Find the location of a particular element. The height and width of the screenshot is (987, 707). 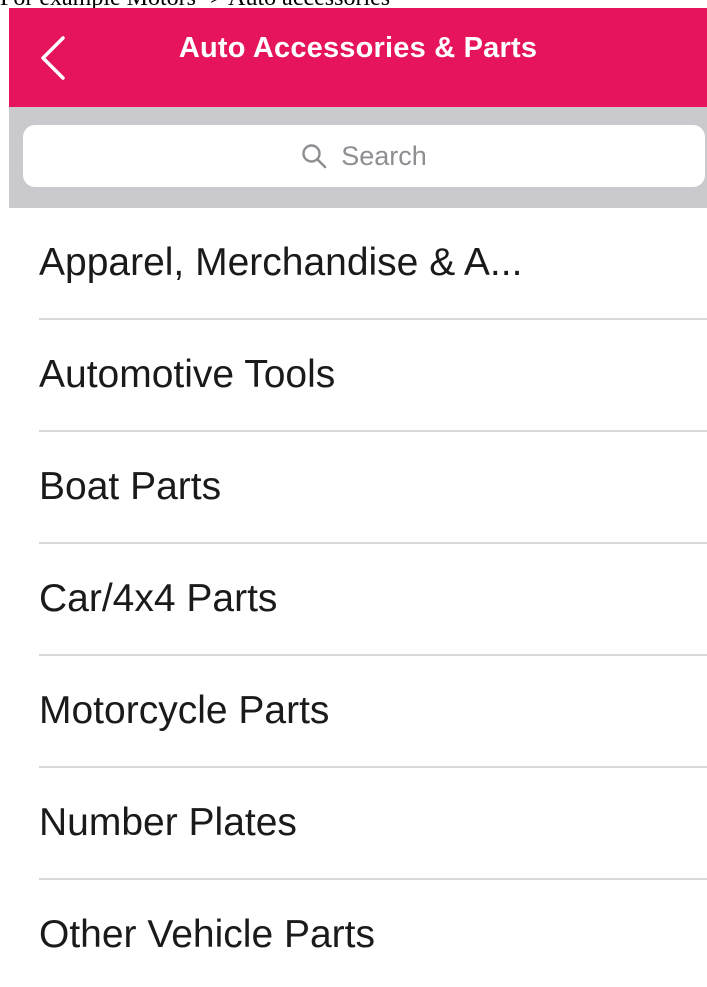

category-item-boat-parts: Boat Parts is located at coordinates (353, 488).